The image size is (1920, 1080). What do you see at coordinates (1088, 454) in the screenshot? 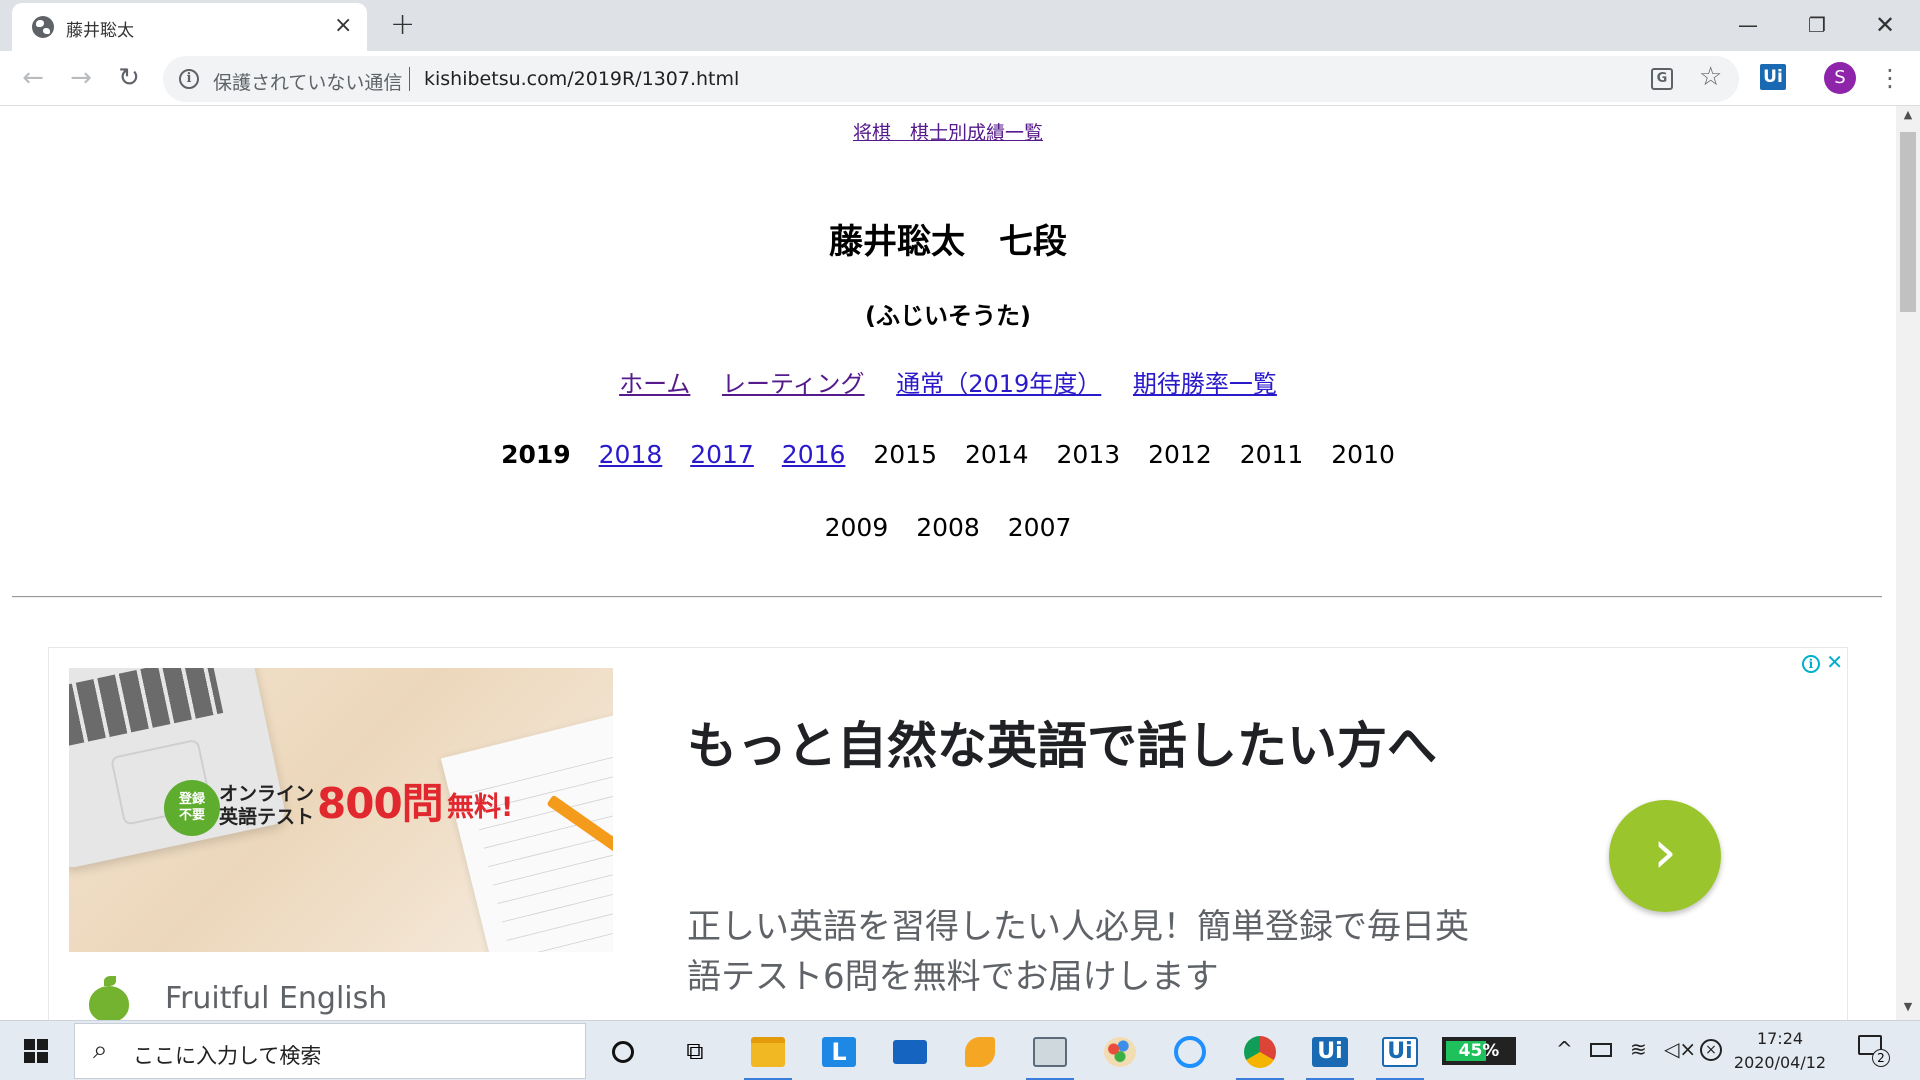
I see `year-text: 2013` at bounding box center [1088, 454].